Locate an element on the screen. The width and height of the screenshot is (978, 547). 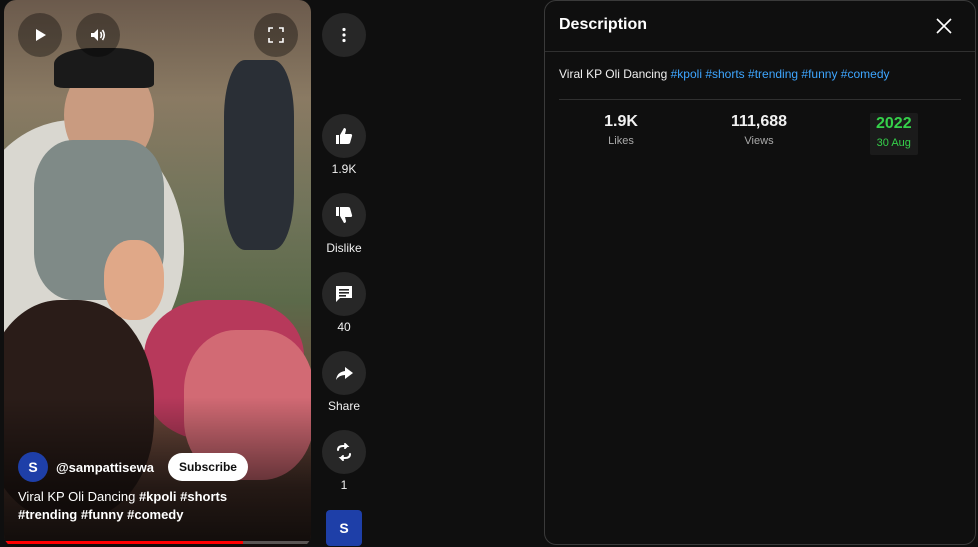
likes-label: Likes is located at coordinates (621, 141).